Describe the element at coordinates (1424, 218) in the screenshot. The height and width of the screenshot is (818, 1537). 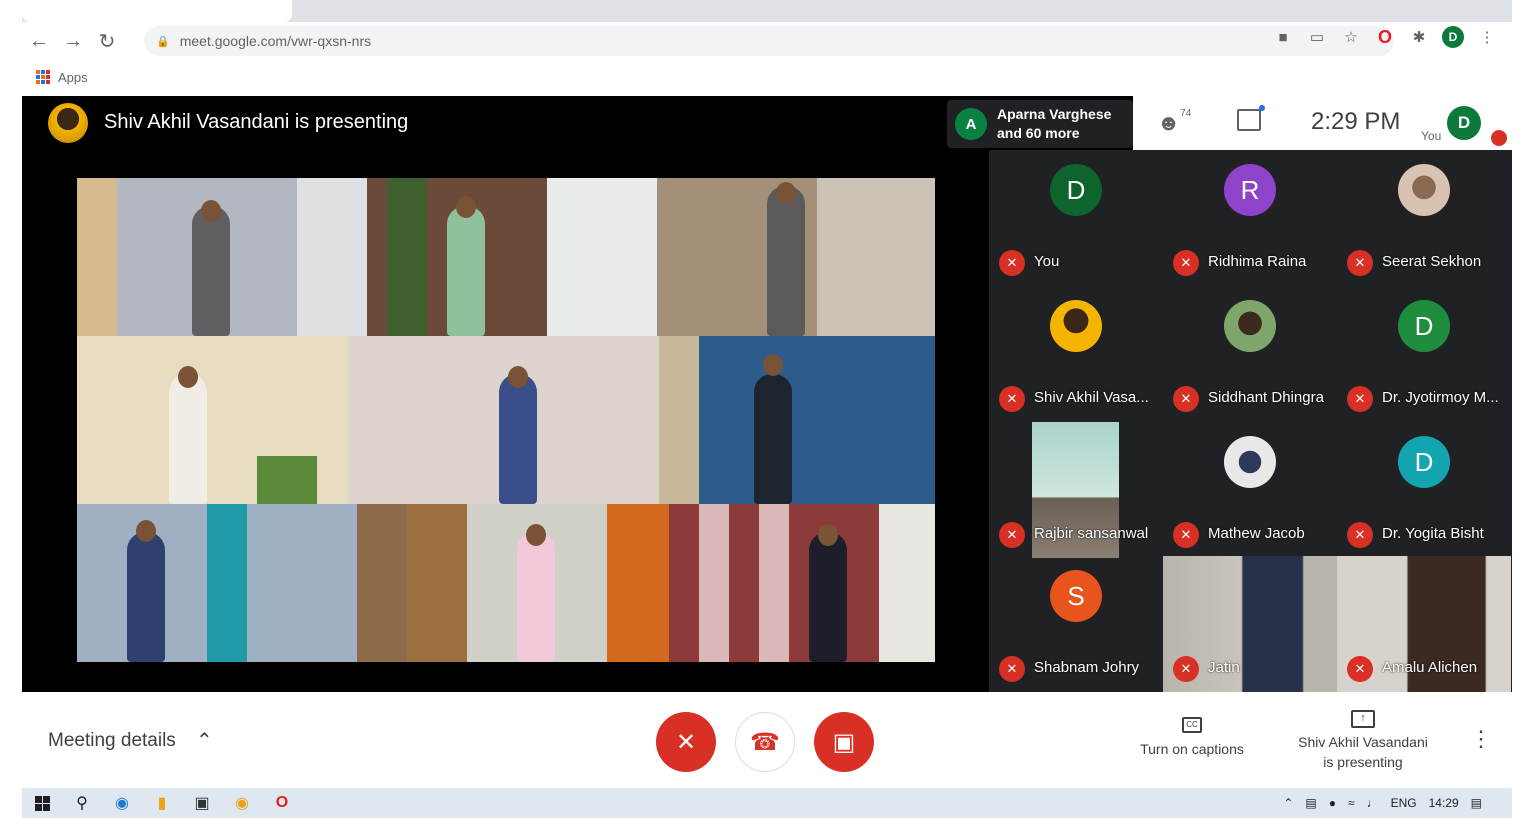
I see `participant-tile: ✕ Seerat Sekhon` at that location.